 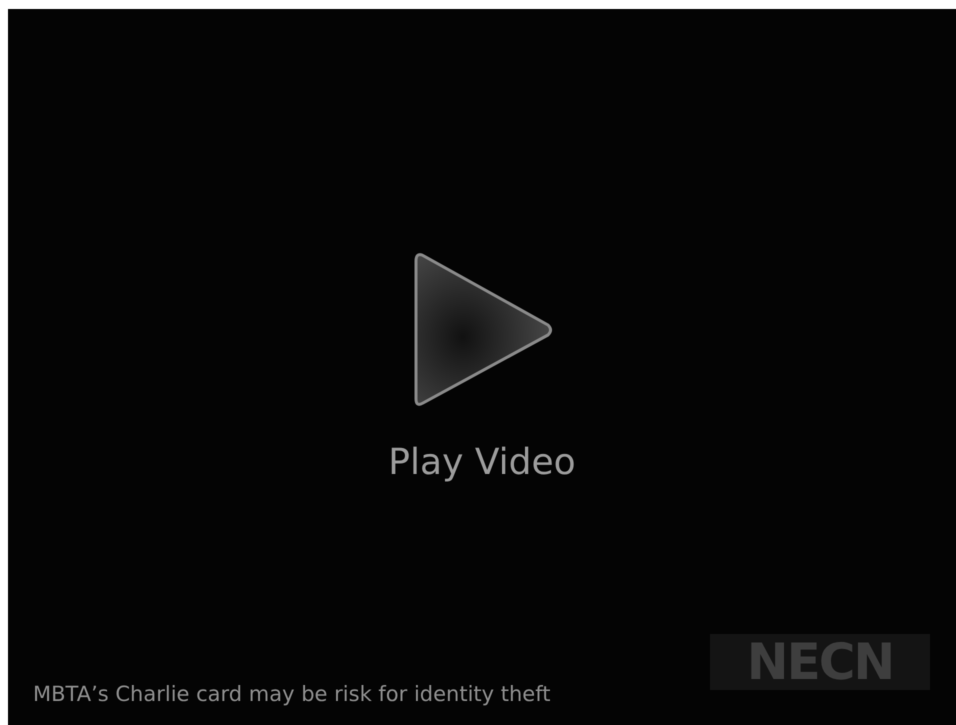 I want to click on play-video-button: Play Video, so click(x=482, y=463).